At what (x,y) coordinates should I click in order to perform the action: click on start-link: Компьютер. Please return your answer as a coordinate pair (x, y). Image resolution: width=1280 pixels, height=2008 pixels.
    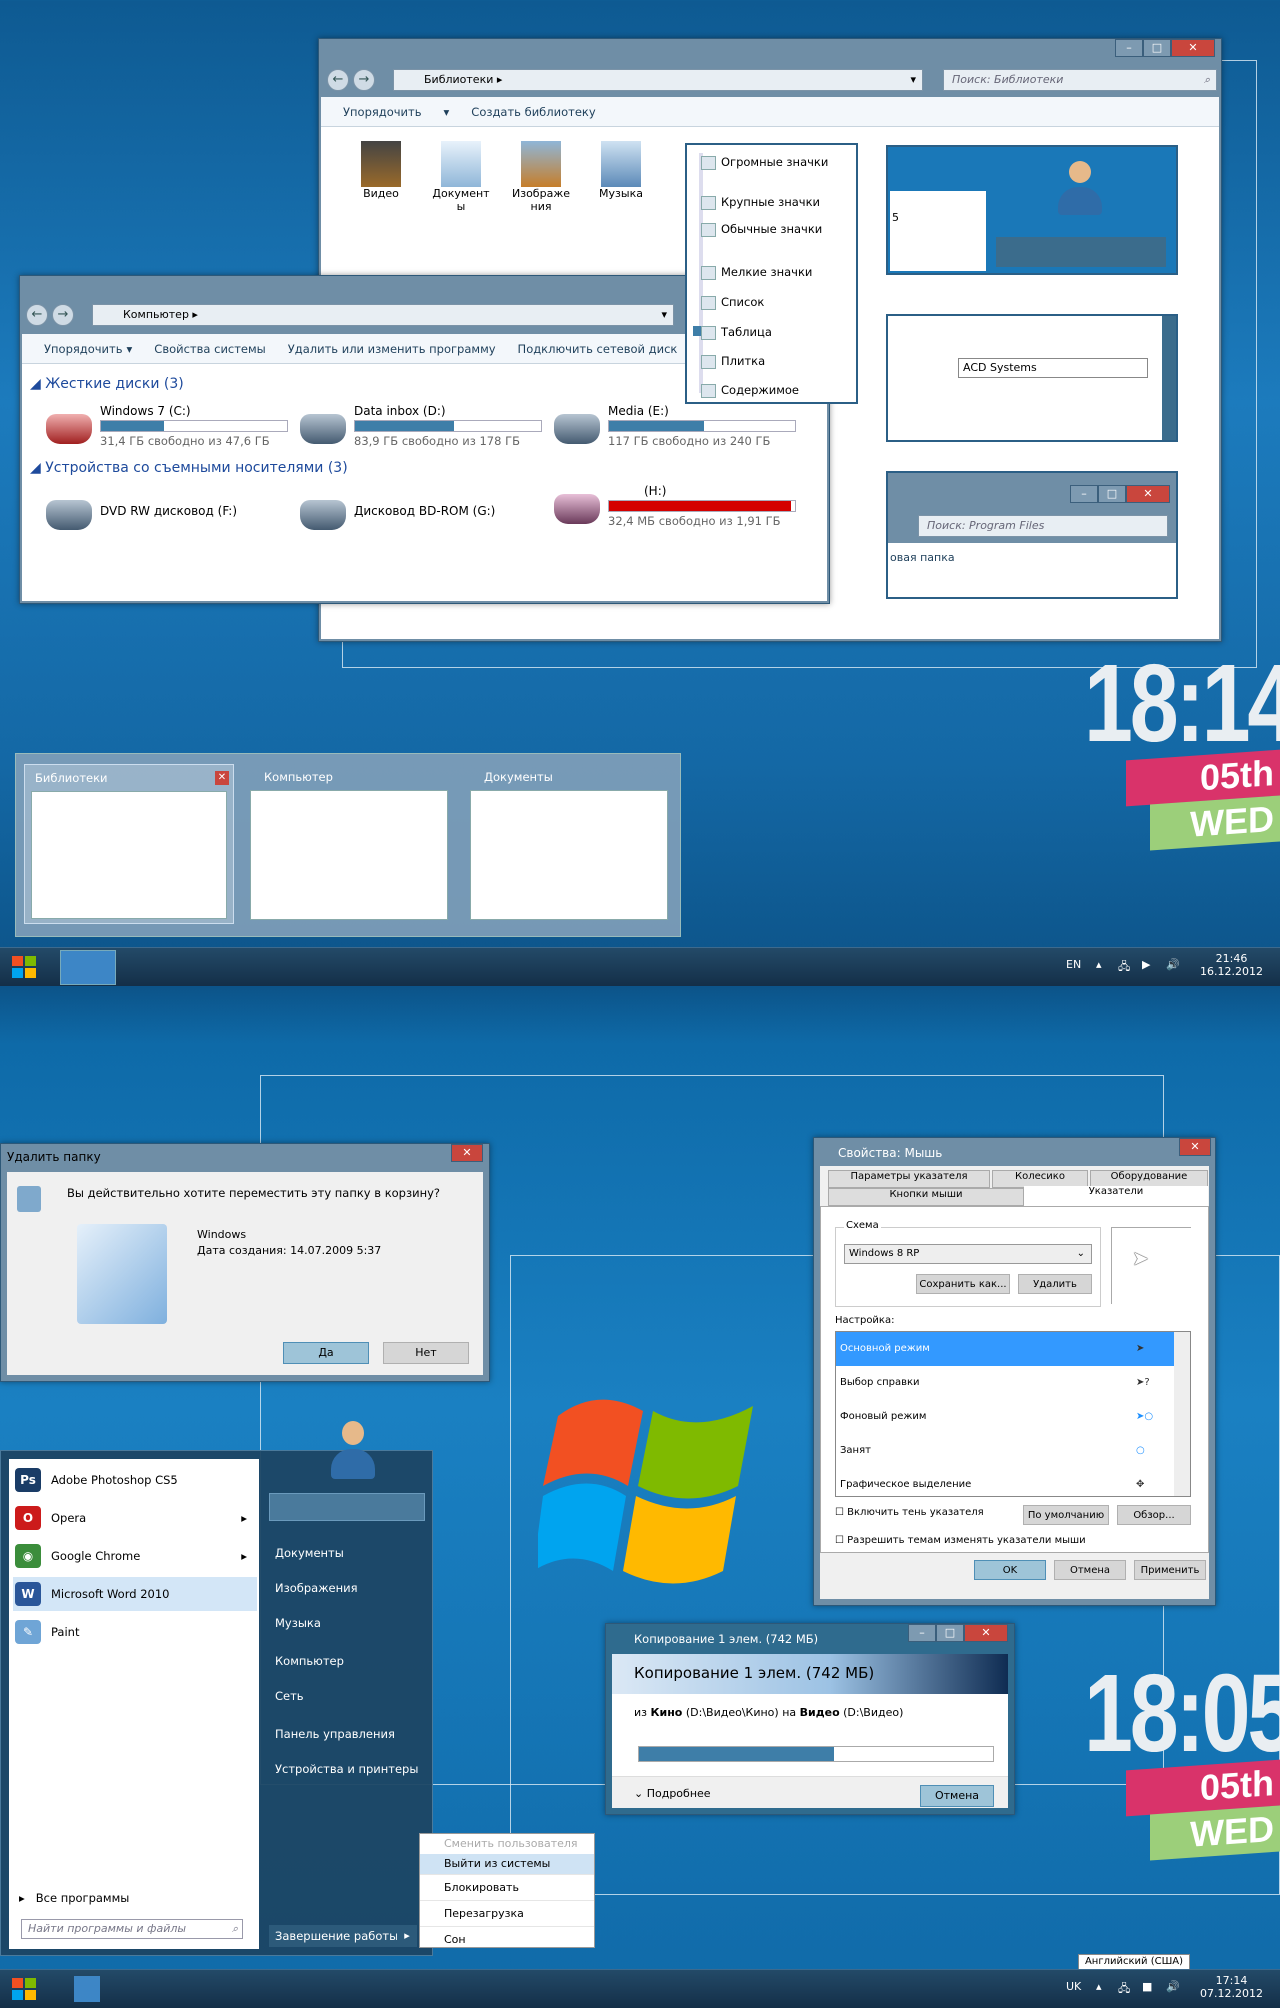
    Looking at the image, I should click on (309, 1661).